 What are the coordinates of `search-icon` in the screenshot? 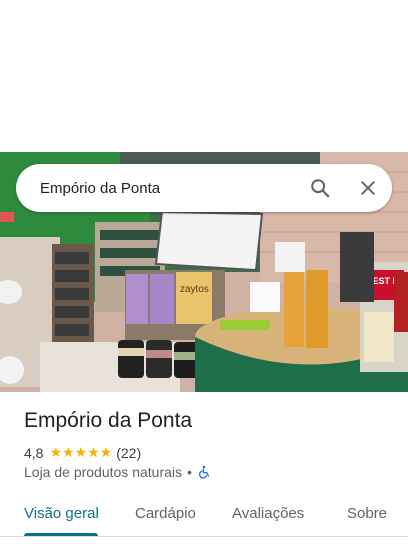 It's located at (320, 188).